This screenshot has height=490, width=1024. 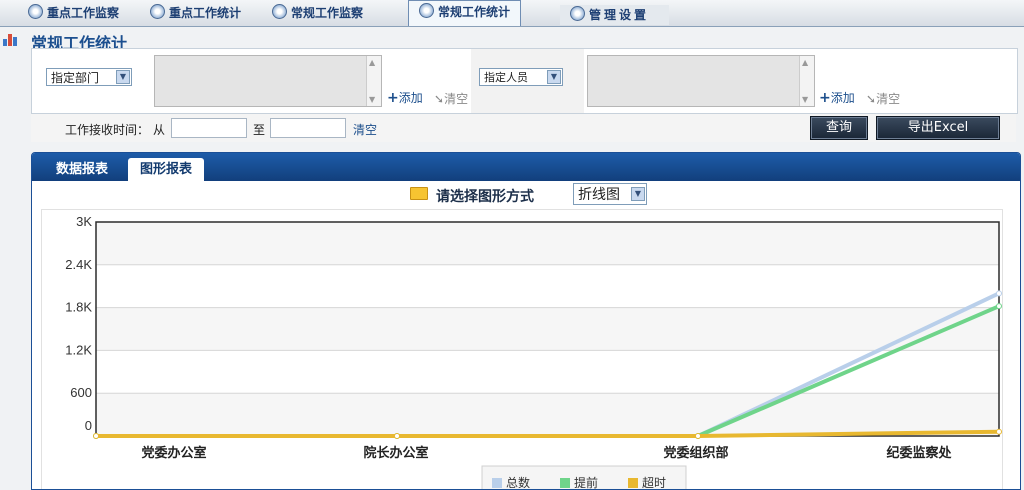 I want to click on x-category-label: 院长办公室, so click(x=395, y=453).